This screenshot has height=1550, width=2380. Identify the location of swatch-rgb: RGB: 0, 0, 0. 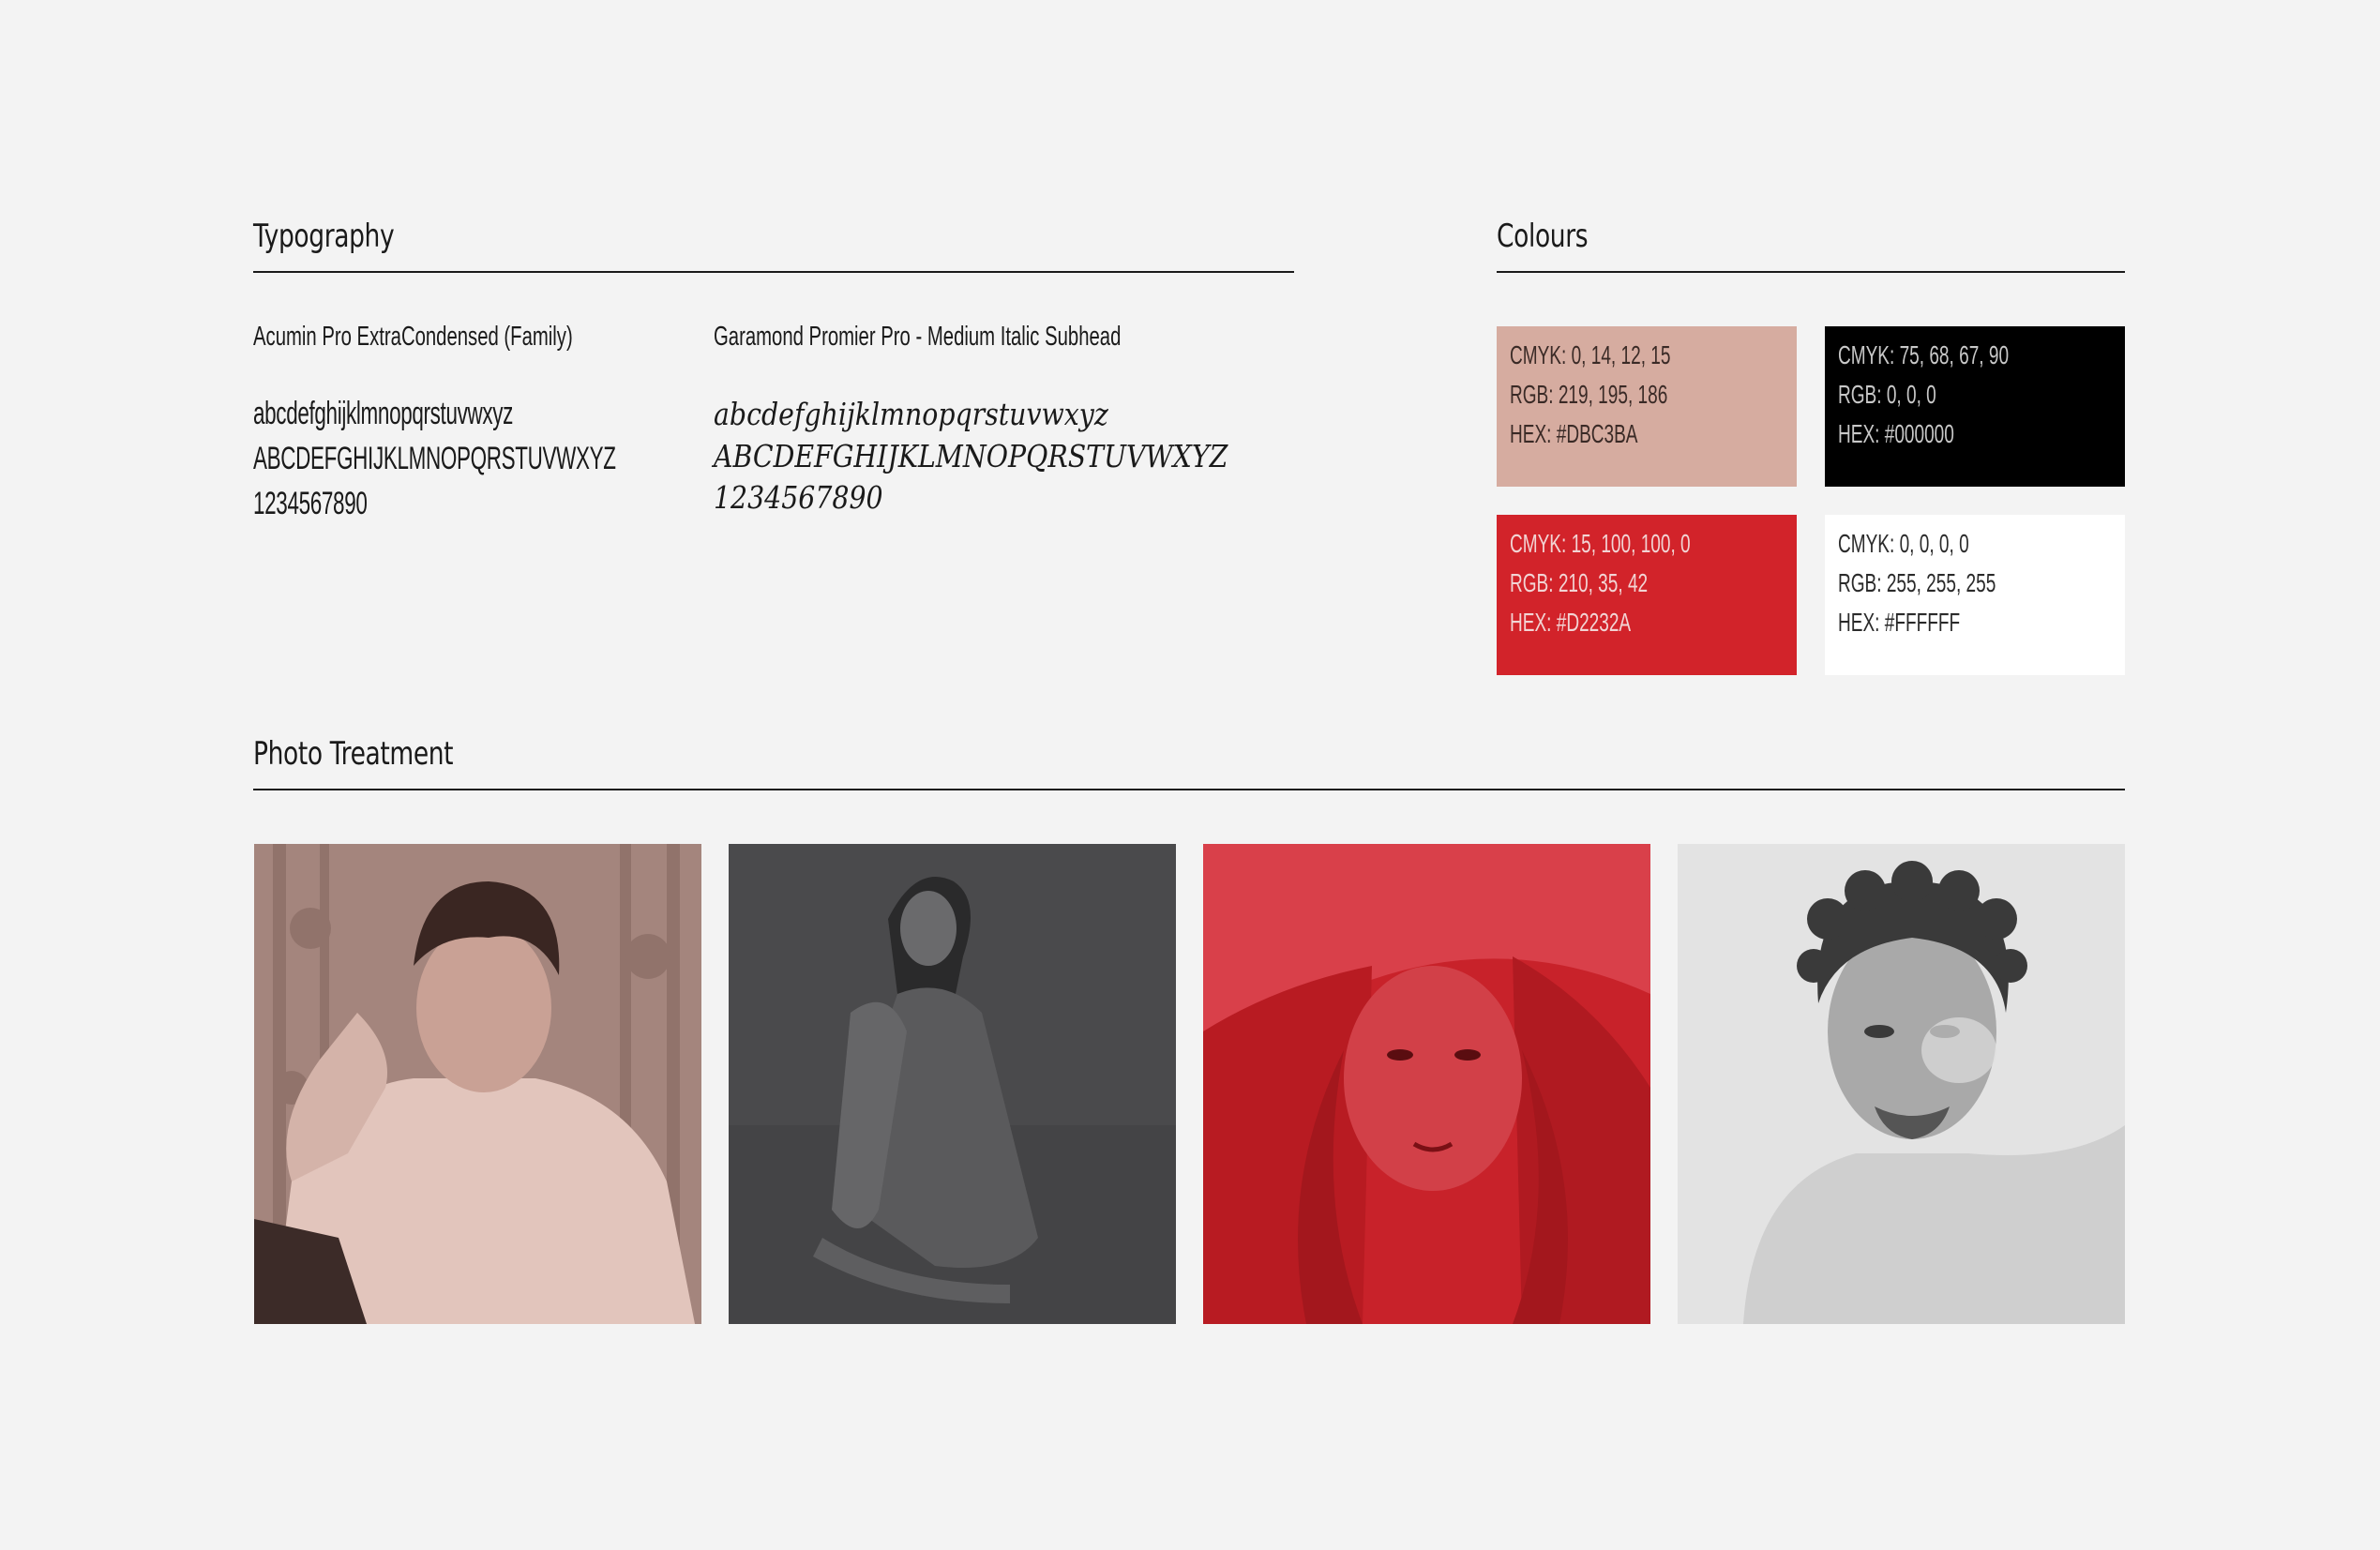
(1887, 394).